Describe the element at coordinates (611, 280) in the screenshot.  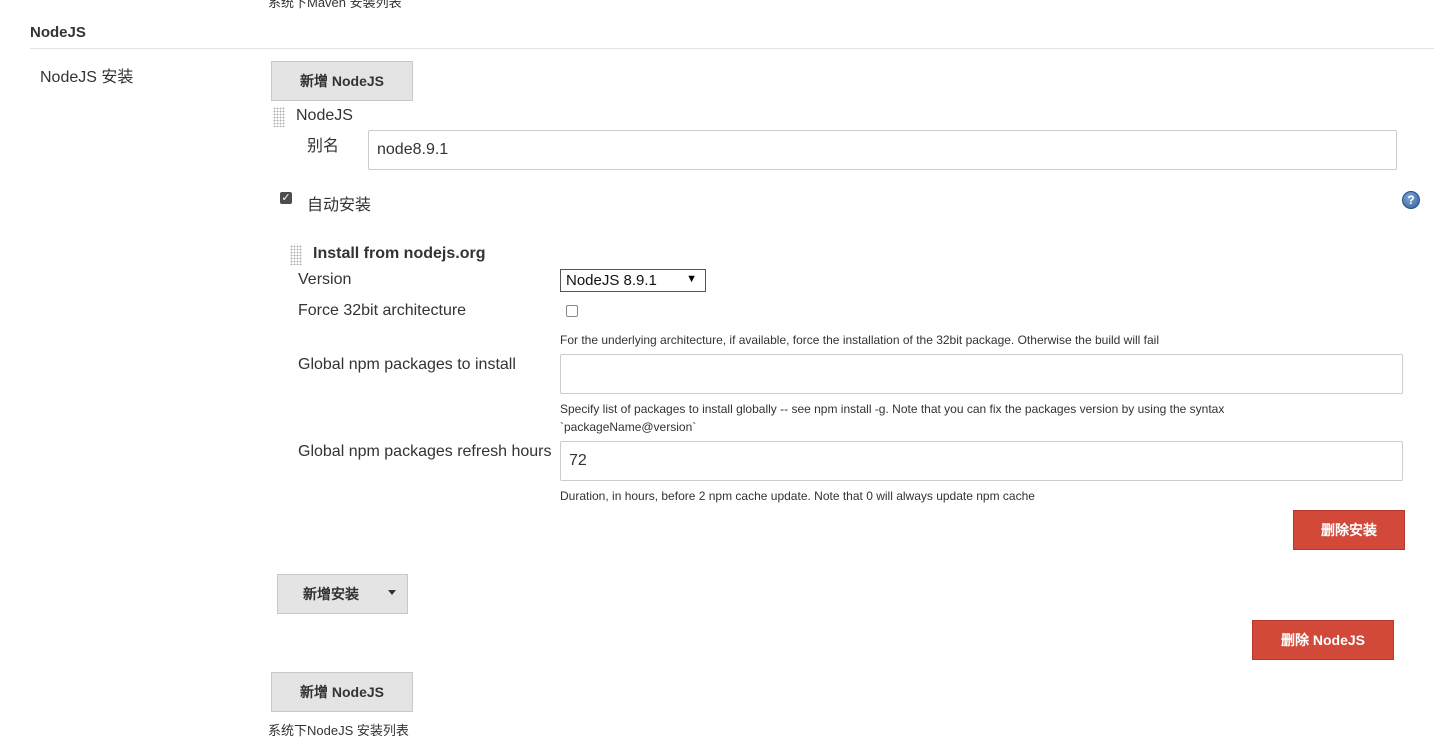
I see `version-selected-value: NodeJS 8.9.1` at that location.